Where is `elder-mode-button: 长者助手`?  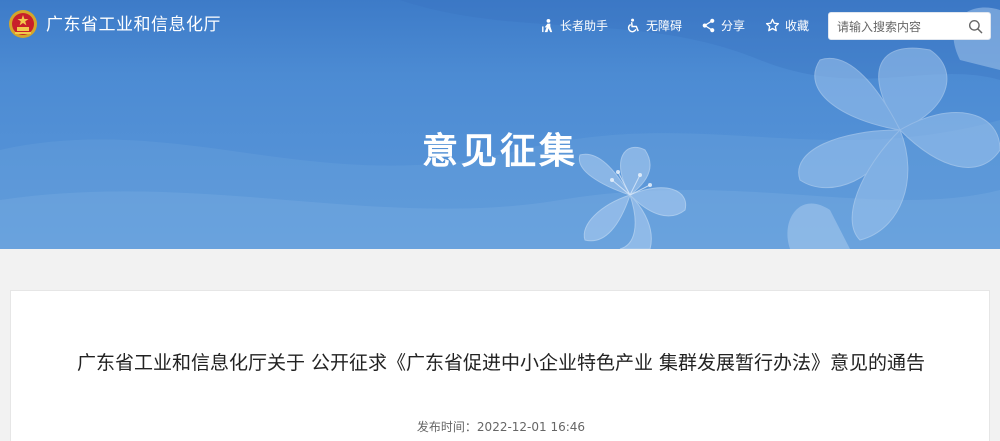
elder-mode-button: 长者助手 is located at coordinates (574, 25).